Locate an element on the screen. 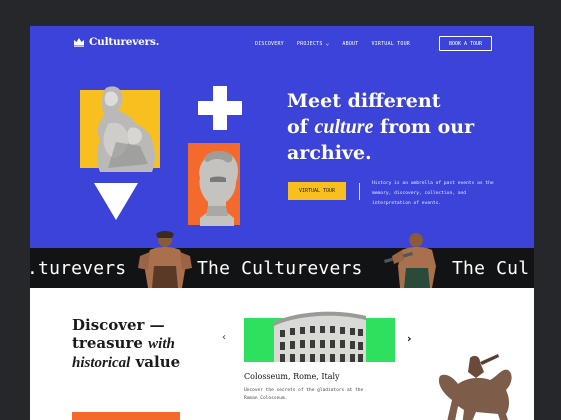 This screenshot has width=561, height=420. nav-about: ABOUT is located at coordinates (350, 44).